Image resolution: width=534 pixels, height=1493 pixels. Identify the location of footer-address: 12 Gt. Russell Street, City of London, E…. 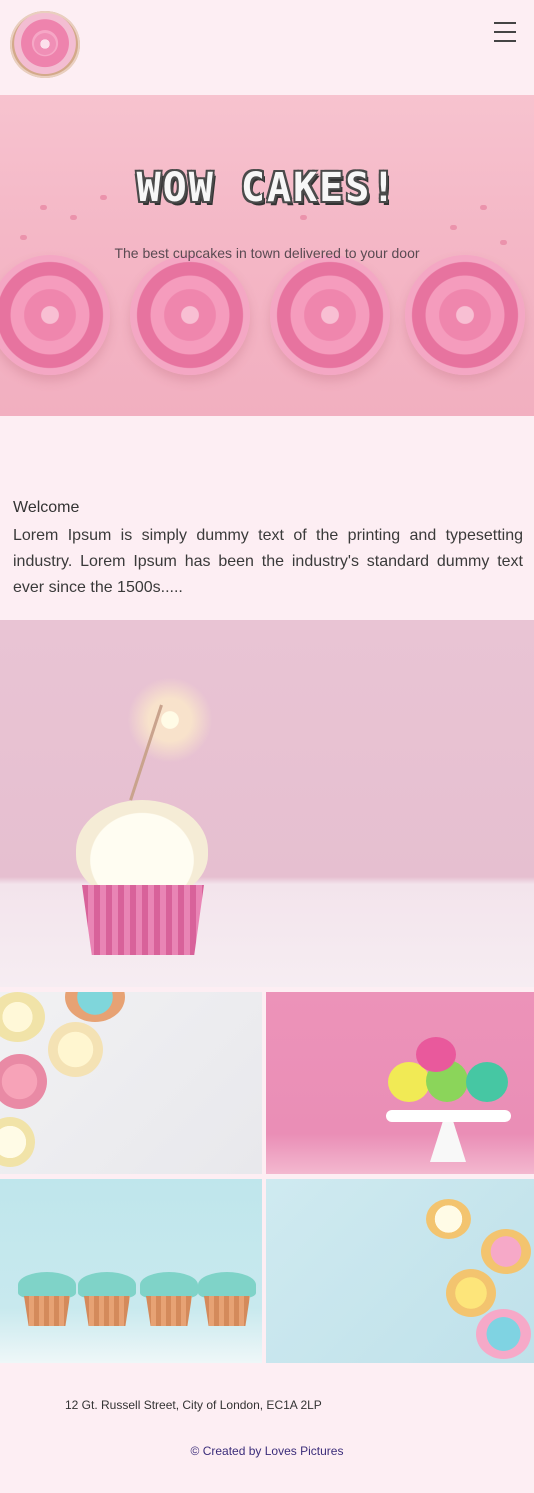
(193, 1405).